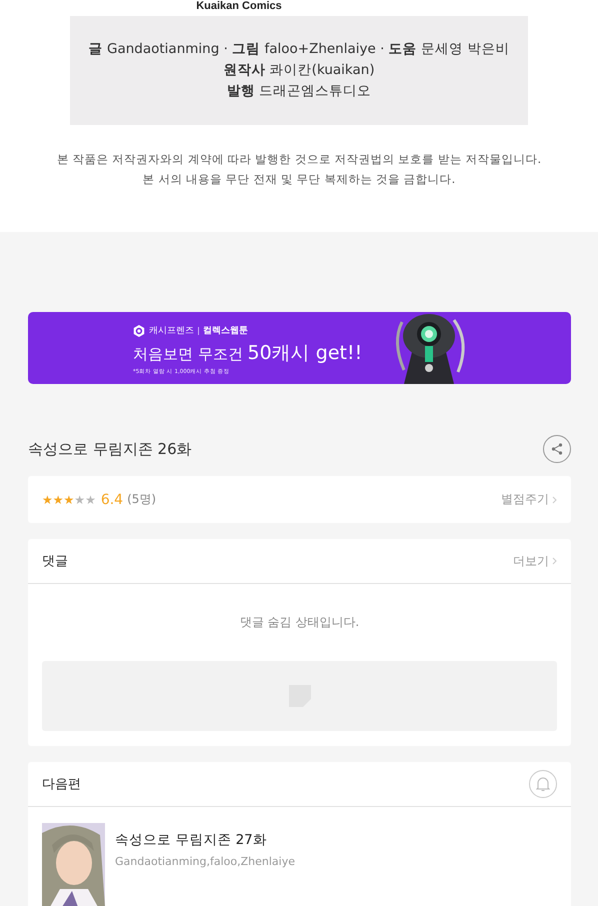 The height and width of the screenshot is (906, 598). I want to click on banner-brand: 캐시프렌즈, so click(171, 331).